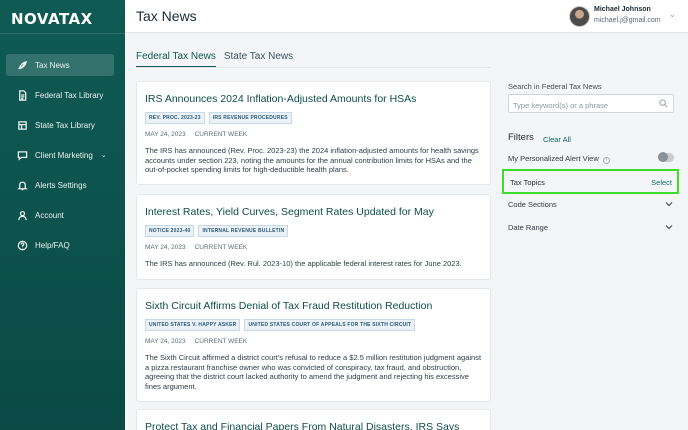 The image size is (688, 430). What do you see at coordinates (64, 155) in the screenshot?
I see `sidebar-item-label: Client Marketing` at bounding box center [64, 155].